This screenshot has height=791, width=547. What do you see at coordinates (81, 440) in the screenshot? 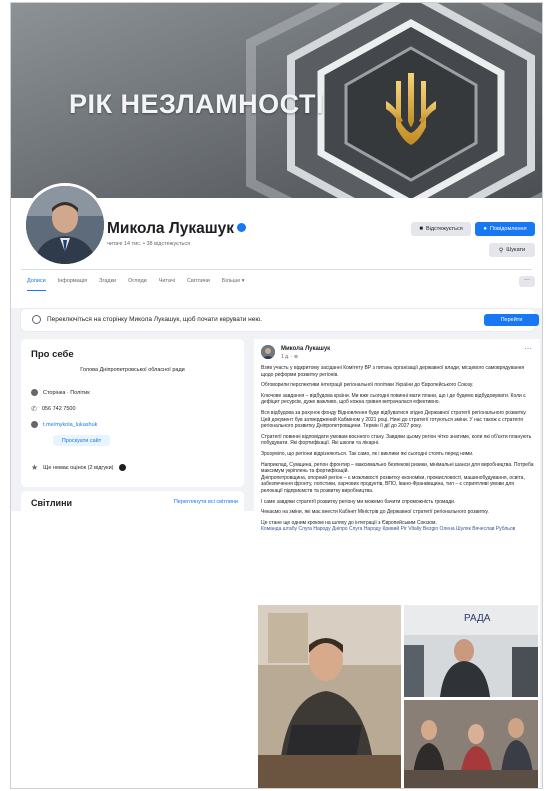
I see `view-site-button: Проскуати сайт` at bounding box center [81, 440].